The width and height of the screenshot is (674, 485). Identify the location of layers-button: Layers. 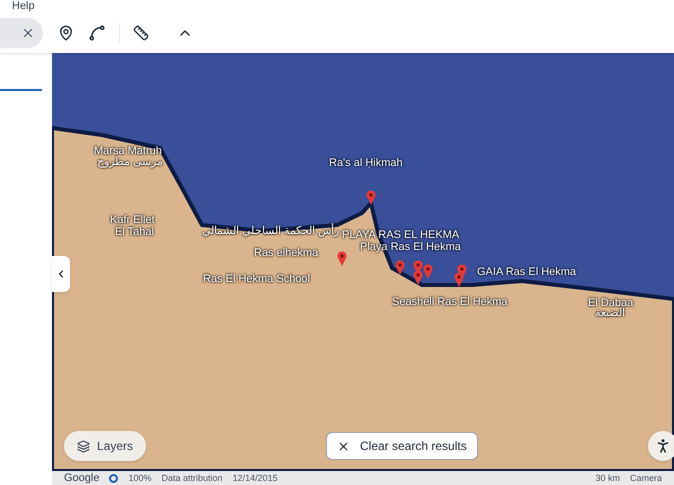
(105, 446).